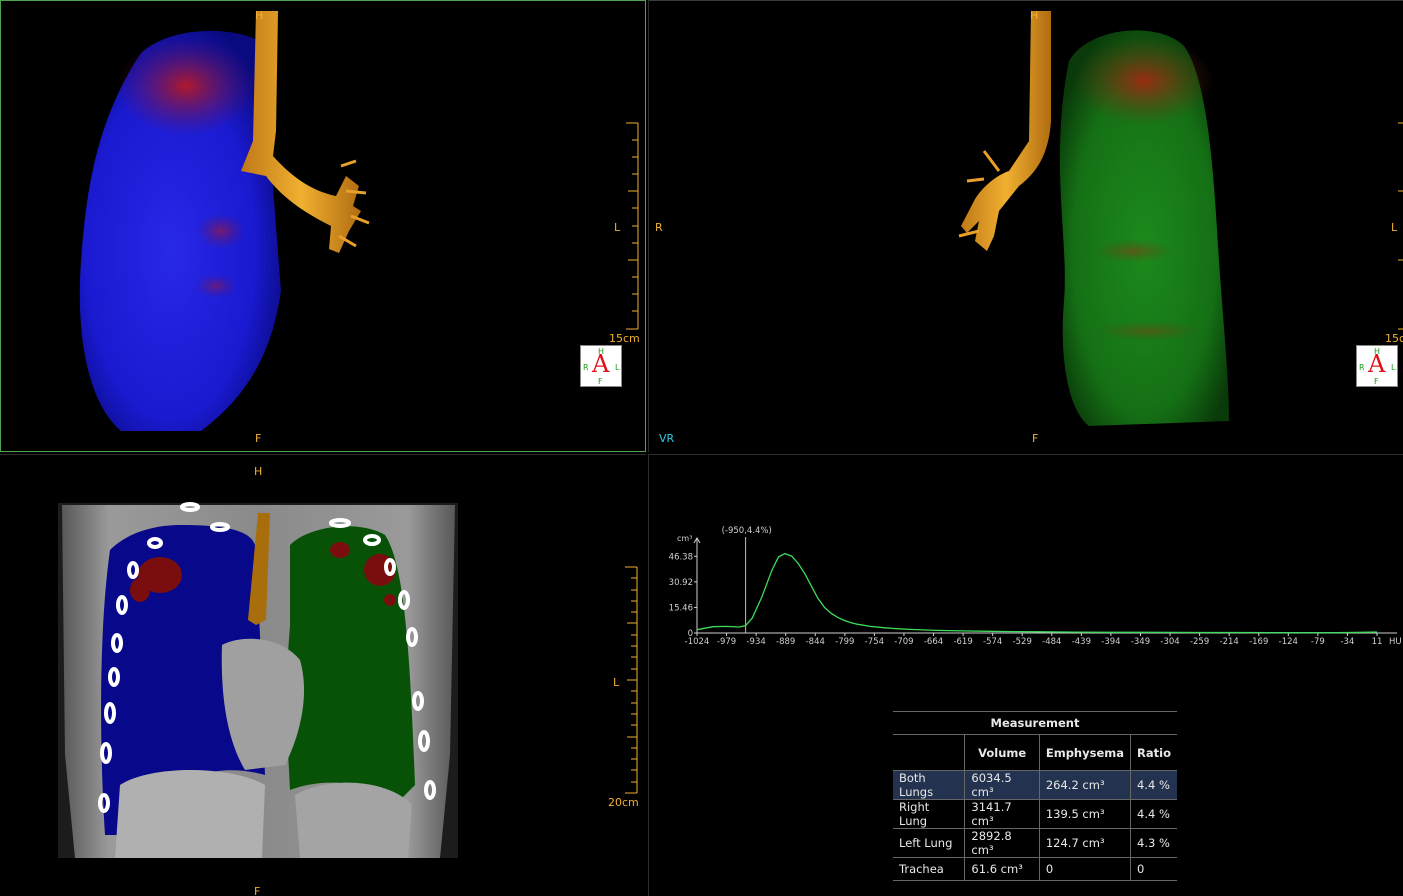 The height and width of the screenshot is (896, 1403). Describe the element at coordinates (684, 538) in the screenshot. I see `y-unit-label: cm³` at that location.